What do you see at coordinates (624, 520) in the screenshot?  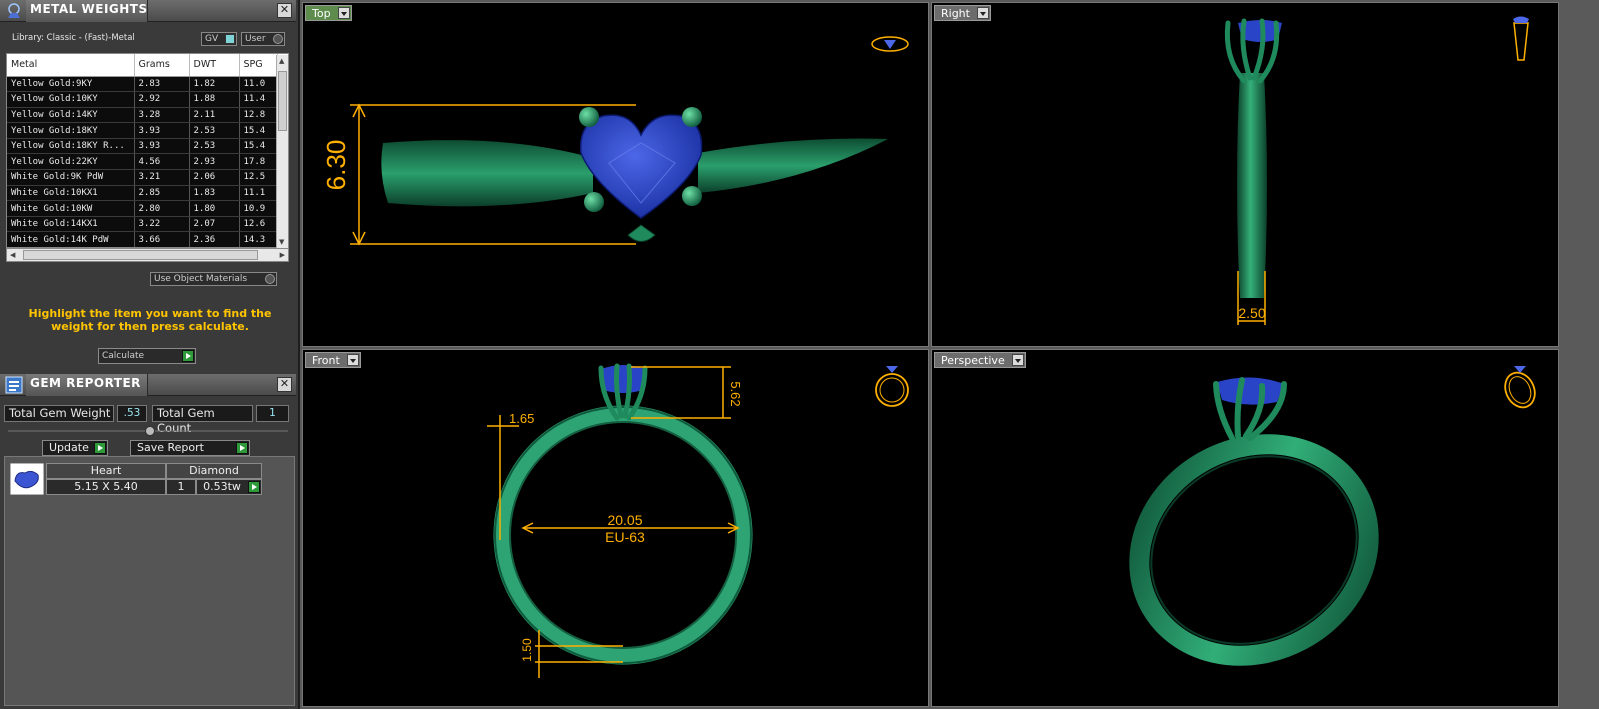 I see `front-diameter-label: 20.05` at bounding box center [624, 520].